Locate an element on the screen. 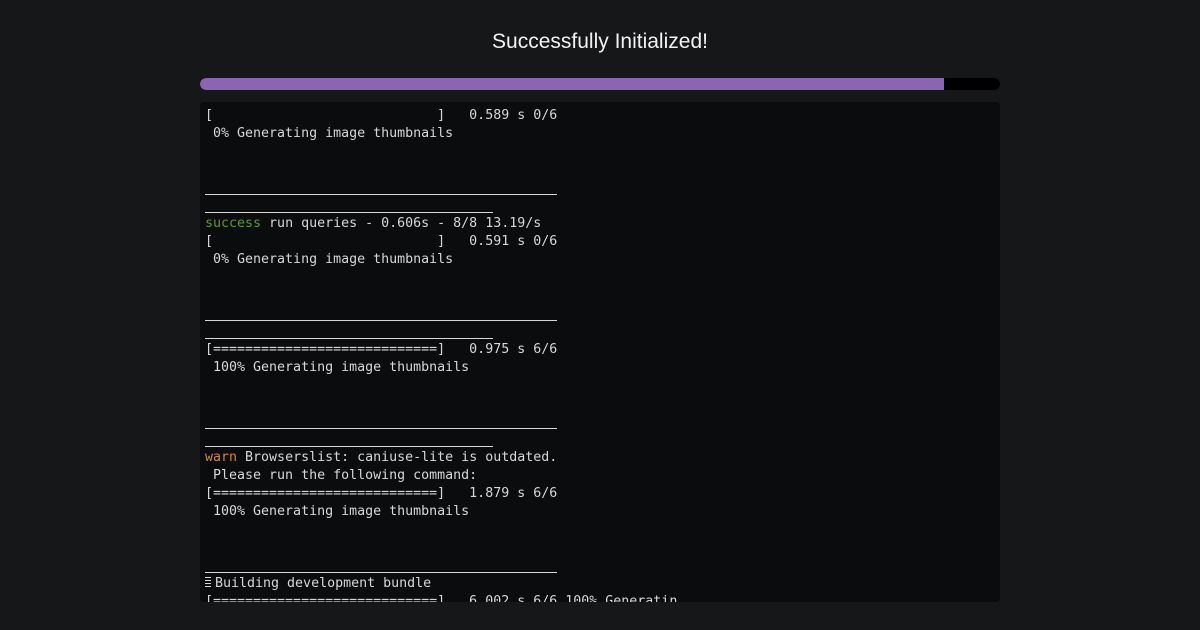  terminal-line: Please run the following command: is located at coordinates (341, 475).